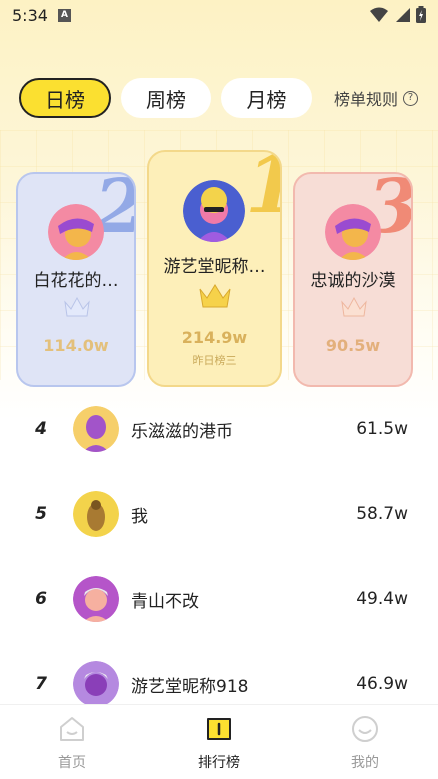 The height and width of the screenshot is (779, 438). Describe the element at coordinates (421, 14) in the screenshot. I see `battery-icon` at that location.